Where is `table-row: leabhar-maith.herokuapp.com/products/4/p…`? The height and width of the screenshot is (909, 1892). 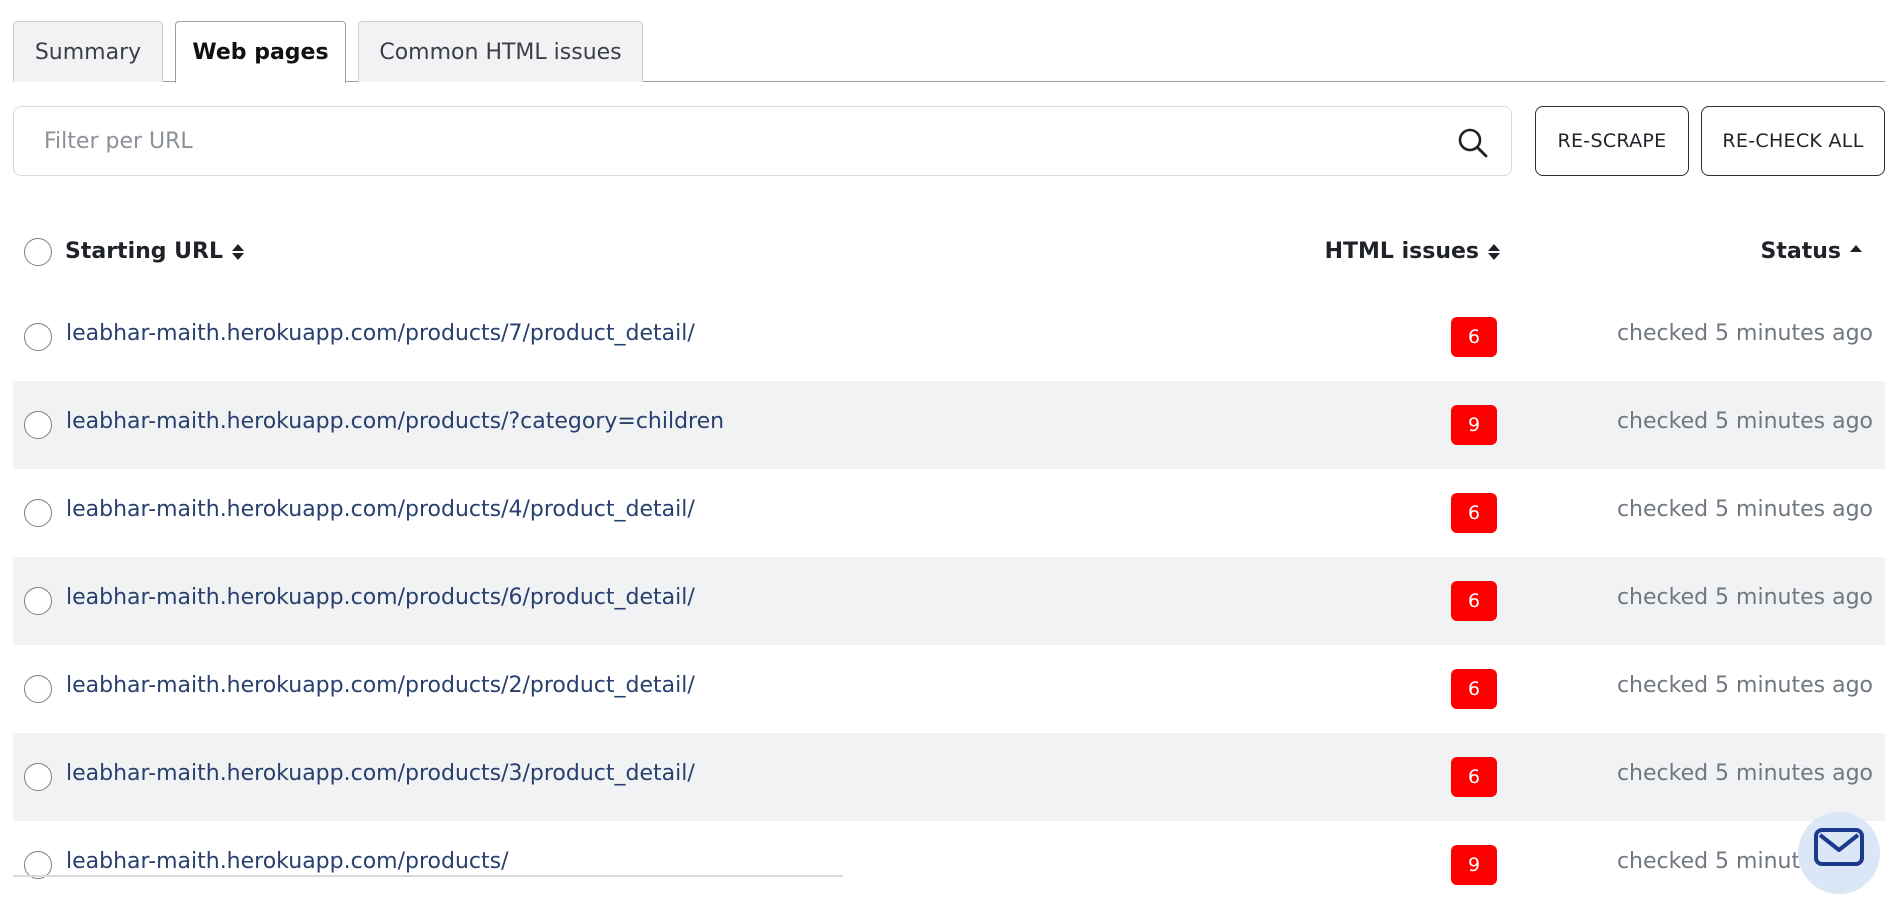
table-row: leabhar-maith.herokuapp.com/products/4/p… is located at coordinates (949, 513).